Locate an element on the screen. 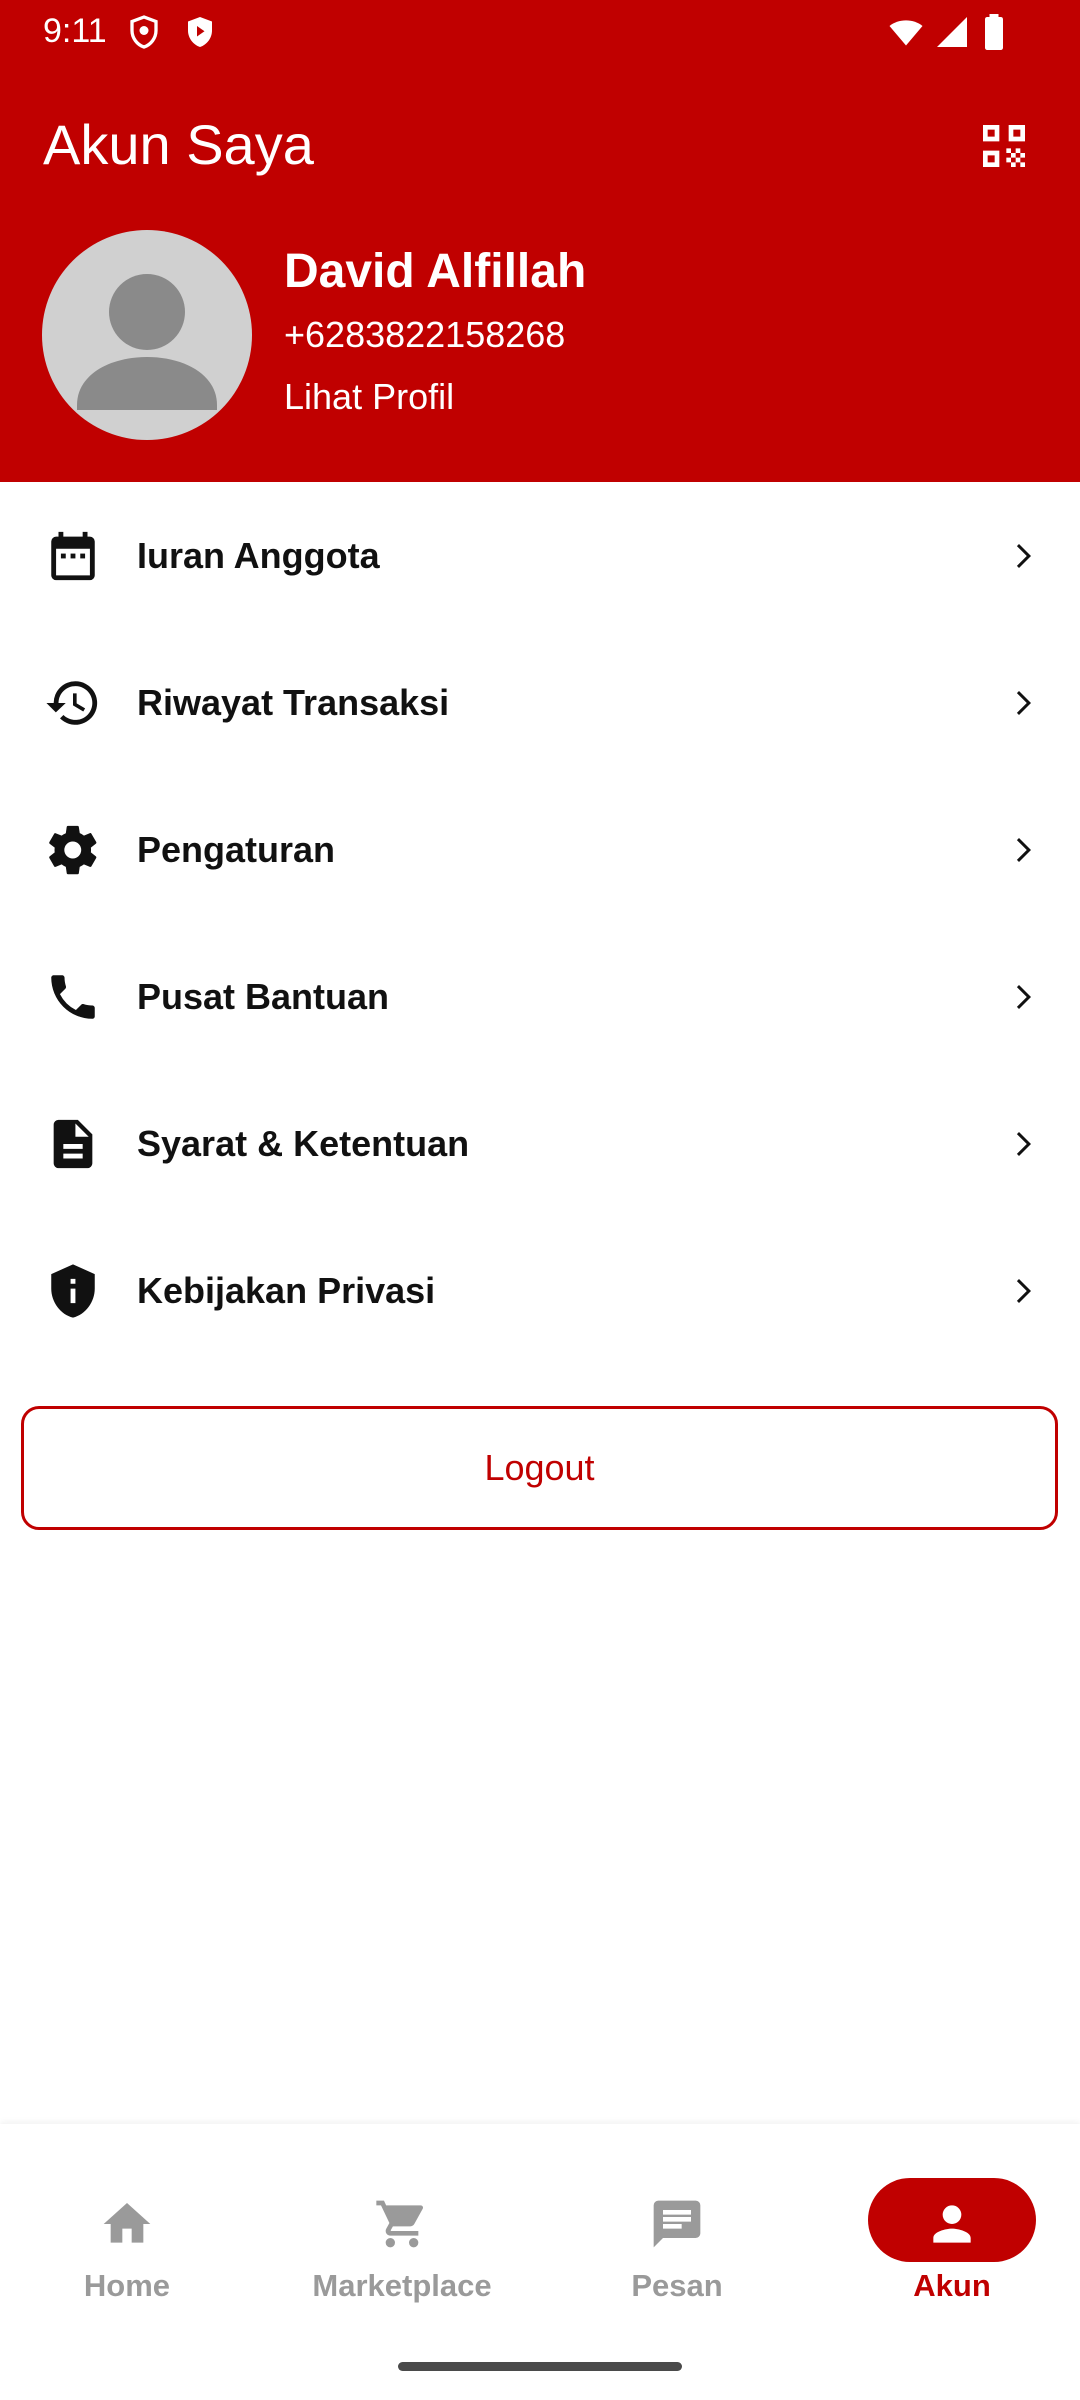  battery-icon is located at coordinates (994, 32).